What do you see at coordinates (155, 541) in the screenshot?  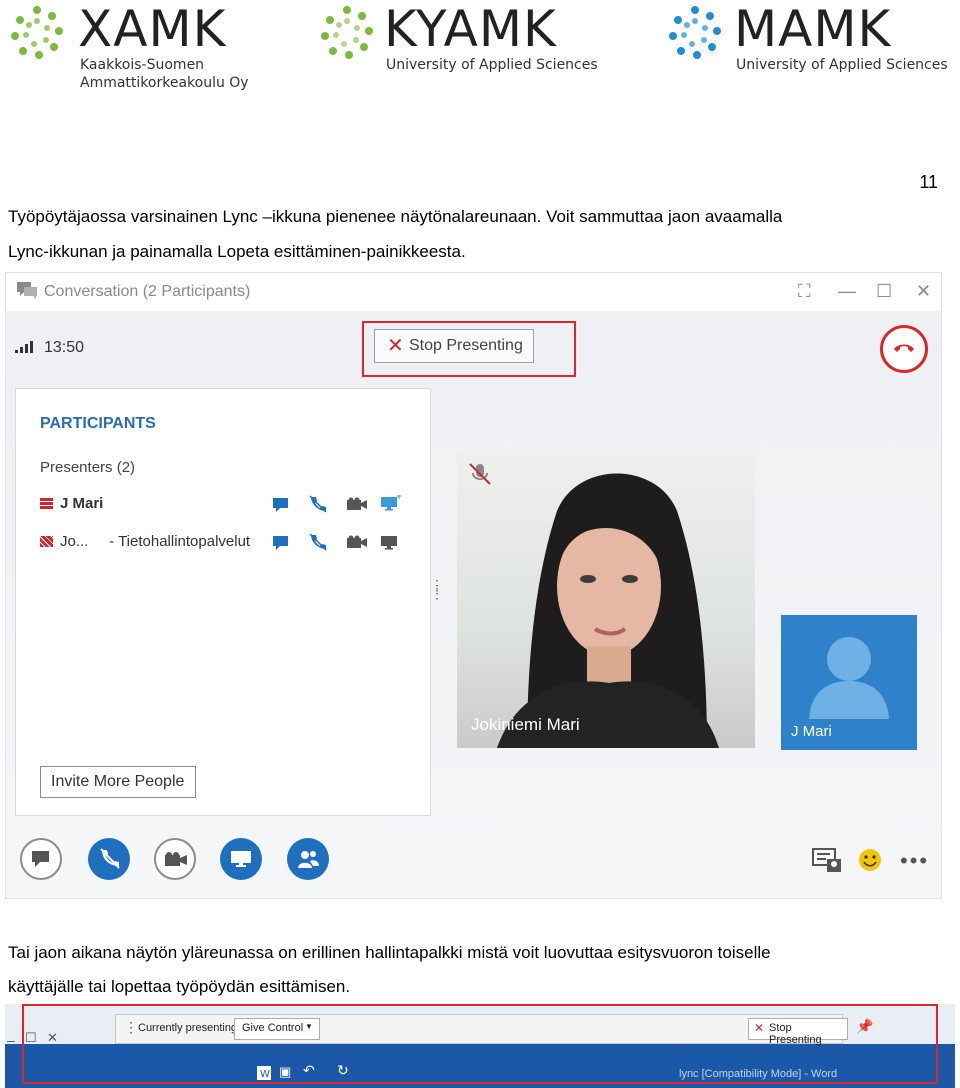 I see `participant-name: Jo... - Tietohallintopalvelut` at bounding box center [155, 541].